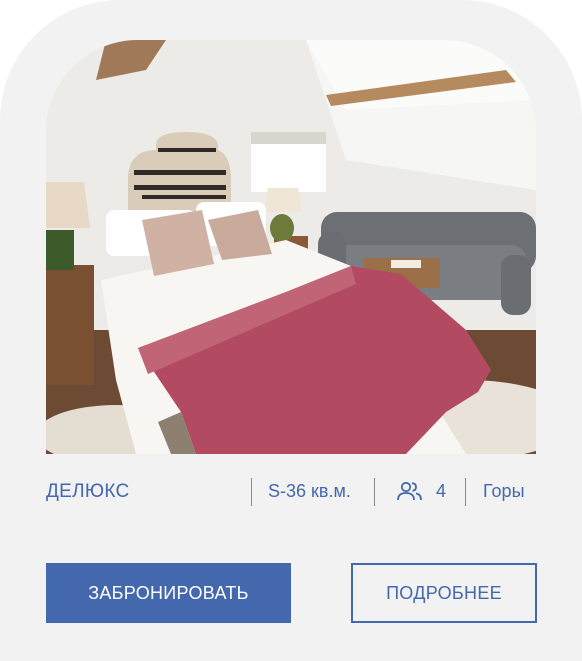  What do you see at coordinates (88, 491) in the screenshot?
I see `room-type-label: ДЕЛЮКС` at bounding box center [88, 491].